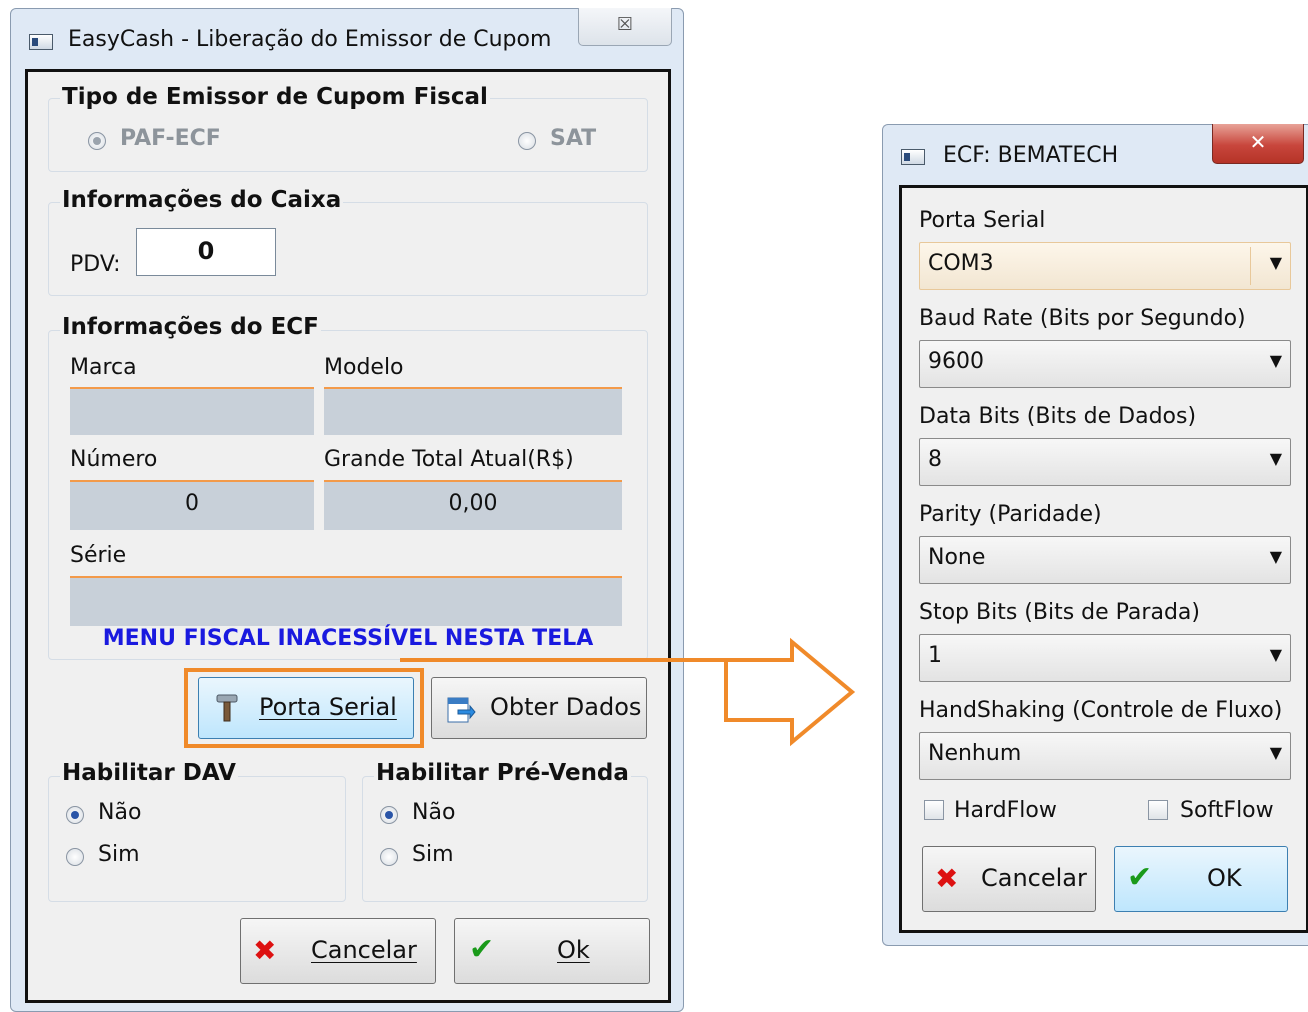 Image resolution: width=1308 pixels, height=1012 pixels. I want to click on pre-venda-group, so click(505, 839).